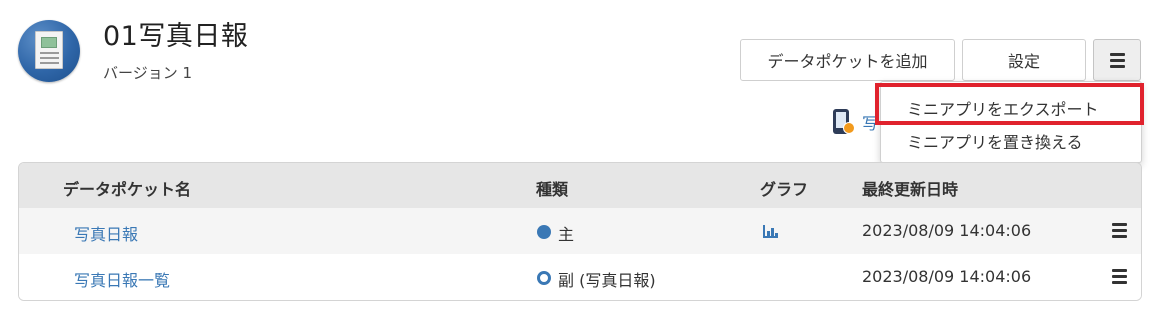  I want to click on table-row: 写真日報 主 2023/08/09 14:04:06, so click(580, 231).